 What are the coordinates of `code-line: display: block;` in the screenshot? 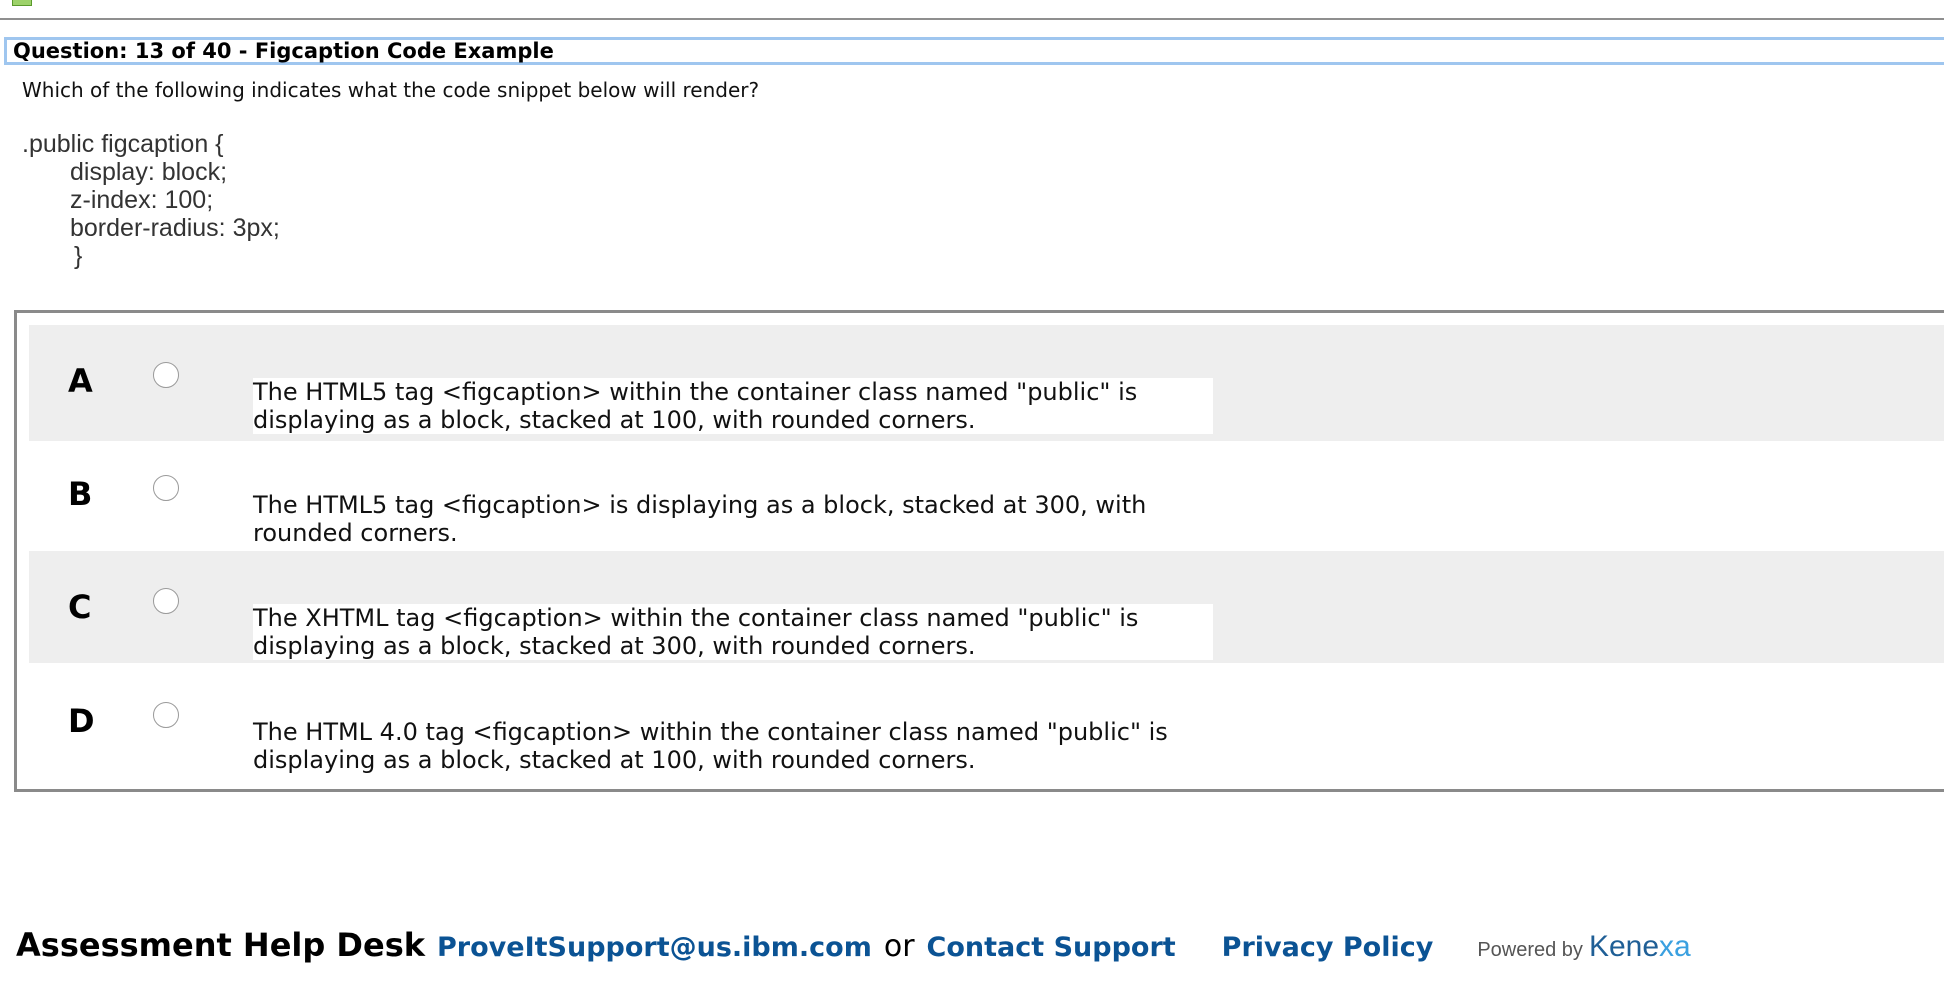 It's located at (149, 172).